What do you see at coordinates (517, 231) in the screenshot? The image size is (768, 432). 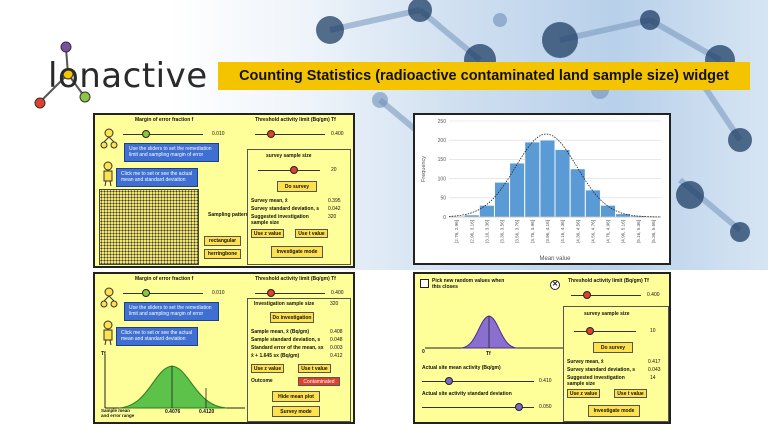 I see `x-tick-label: (3.56, 3.76]` at bounding box center [517, 231].